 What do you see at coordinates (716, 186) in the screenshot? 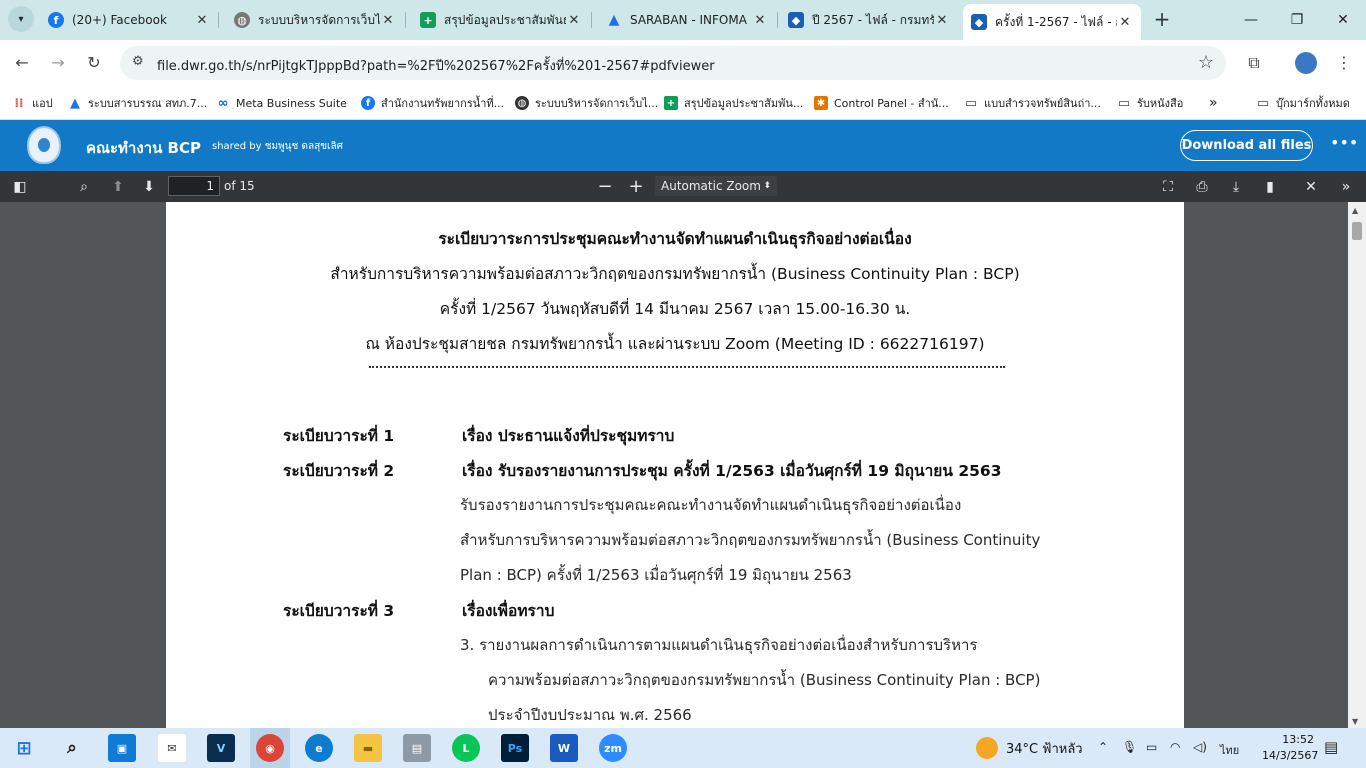
I see `zoom-select: Automatic Zoom ⬍` at bounding box center [716, 186].